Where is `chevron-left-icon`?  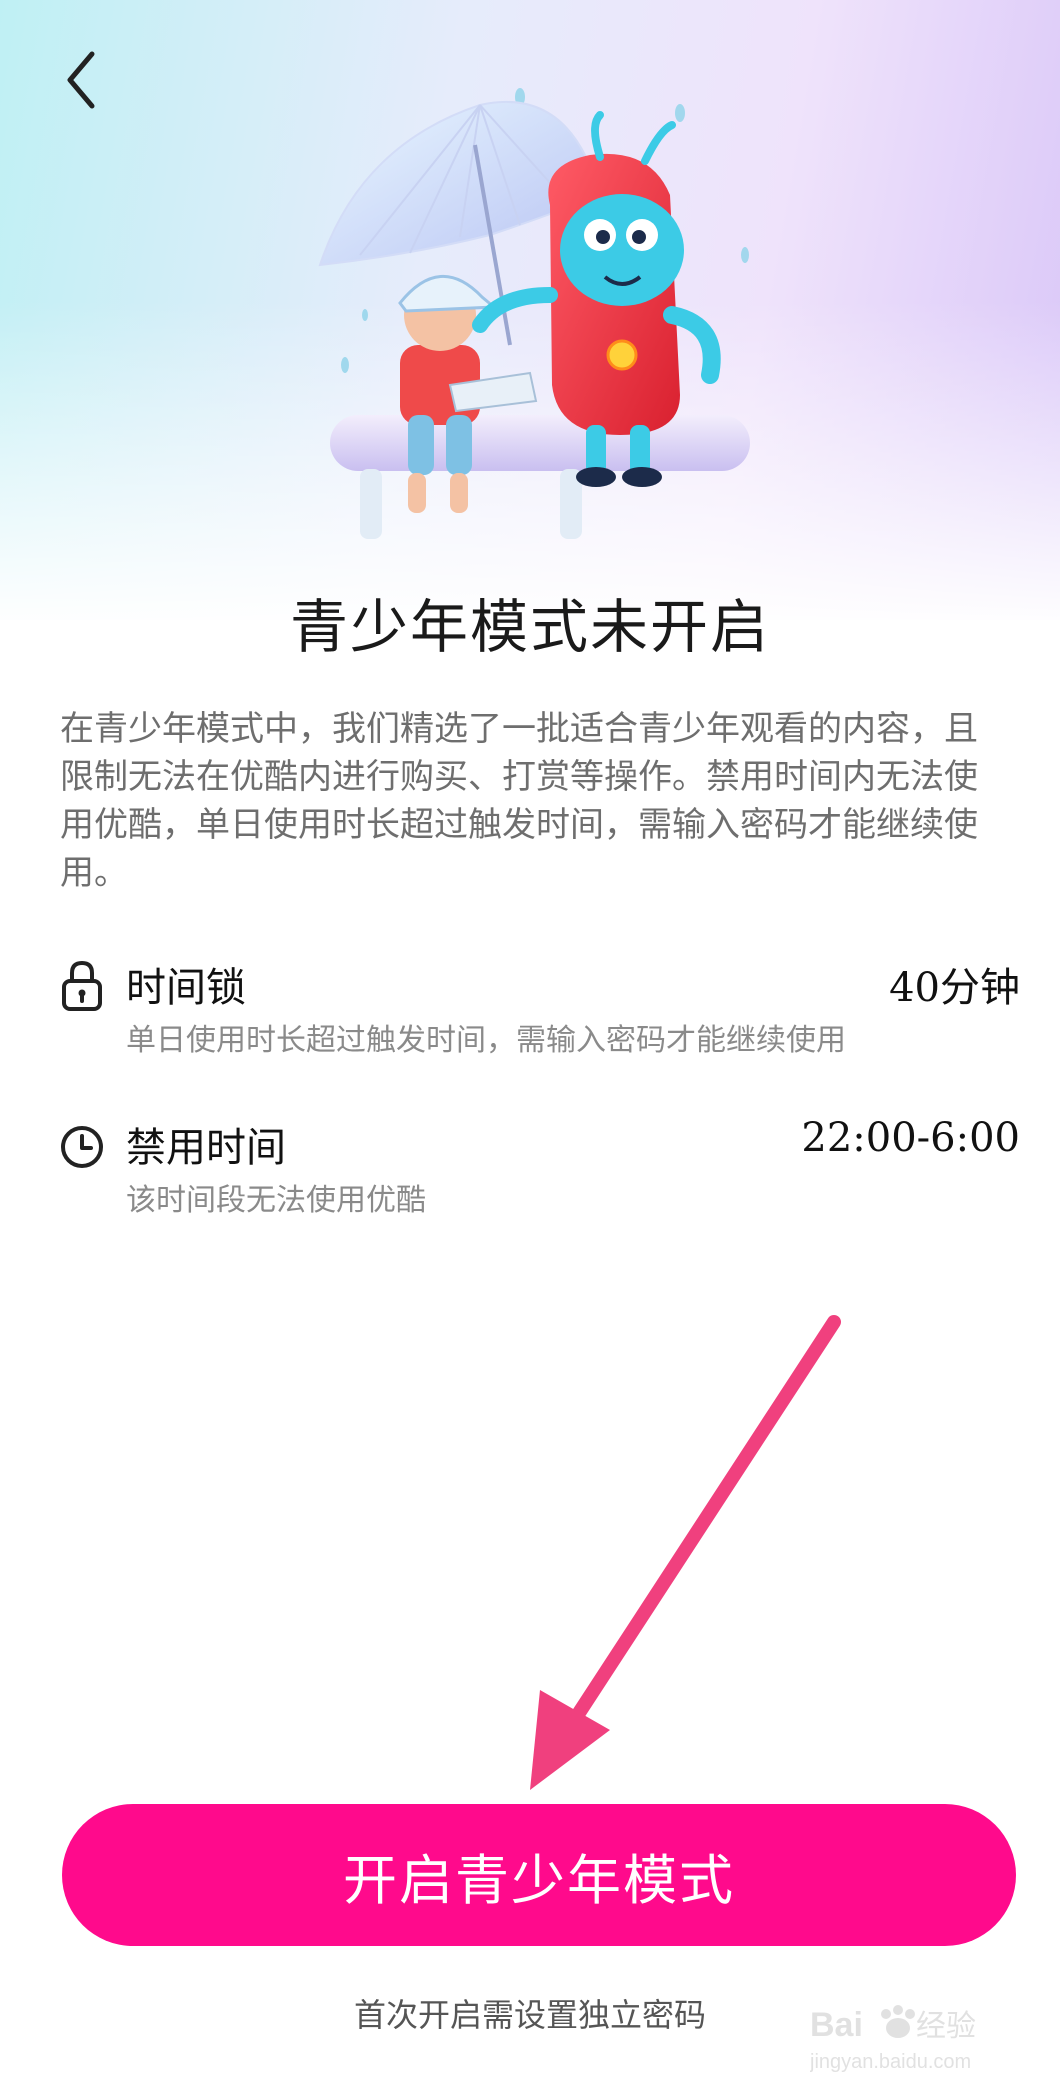
chevron-left-icon is located at coordinates (81, 80).